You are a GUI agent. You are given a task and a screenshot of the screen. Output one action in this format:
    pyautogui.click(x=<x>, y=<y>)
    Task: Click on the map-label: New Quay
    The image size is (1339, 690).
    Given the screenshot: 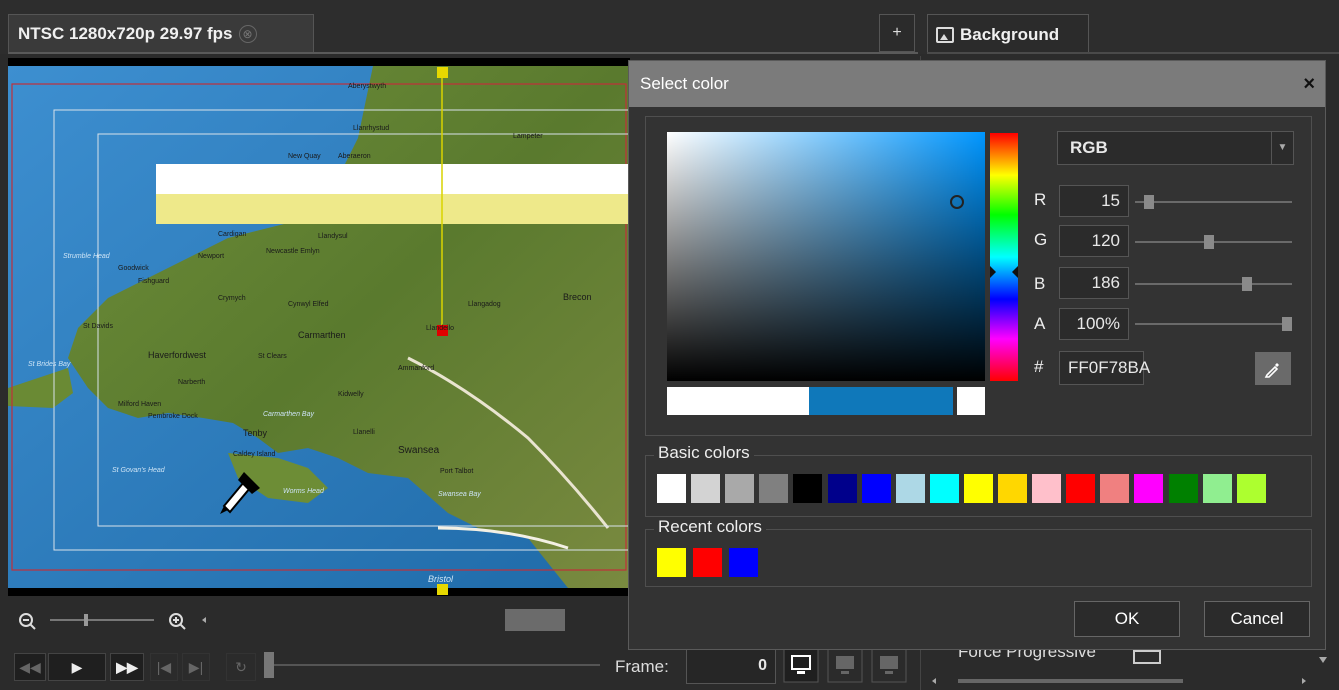 What is the action you would take?
    pyautogui.click(x=304, y=156)
    